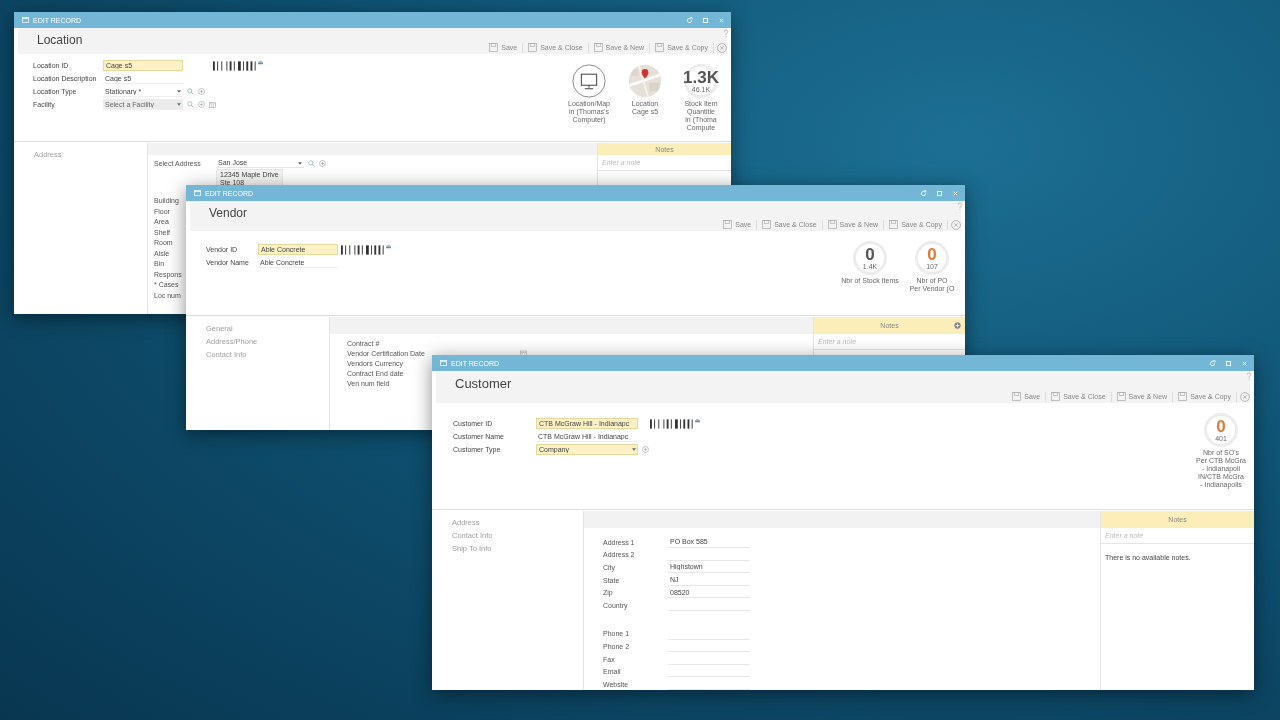 This screenshot has height=720, width=1280. Describe the element at coordinates (701, 77) in the screenshot. I see `stat-value: 1.3K` at that location.